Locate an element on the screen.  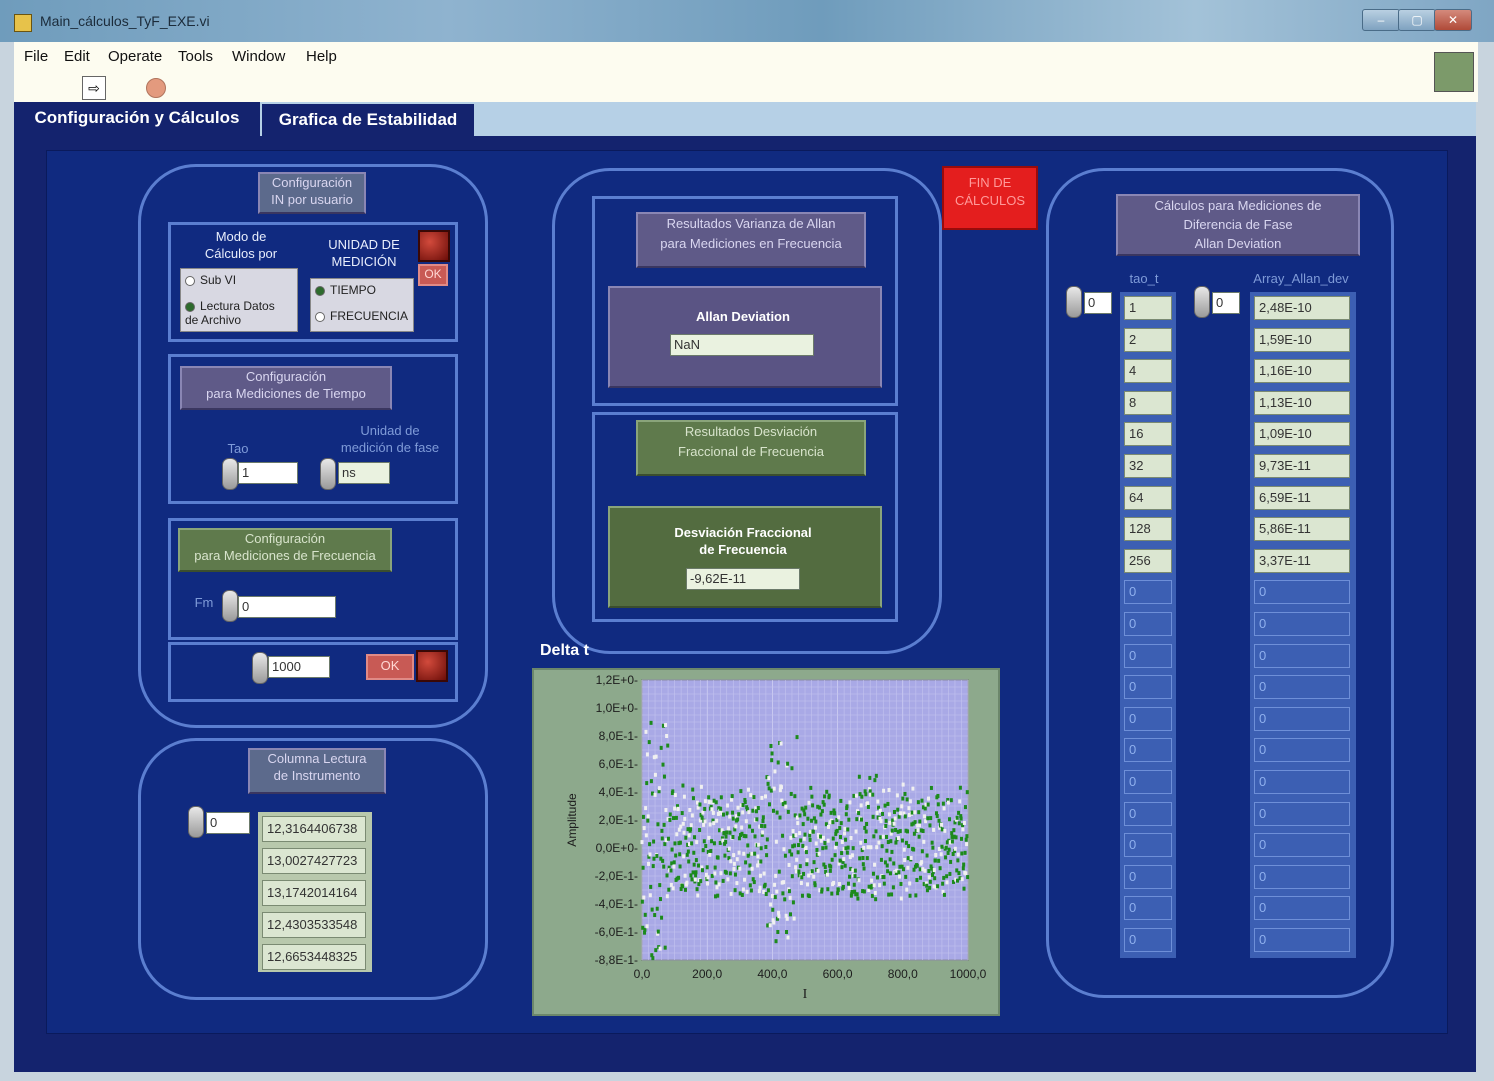
allan-dev-cell: 5,86E-11 is located at coordinates (1302, 529).